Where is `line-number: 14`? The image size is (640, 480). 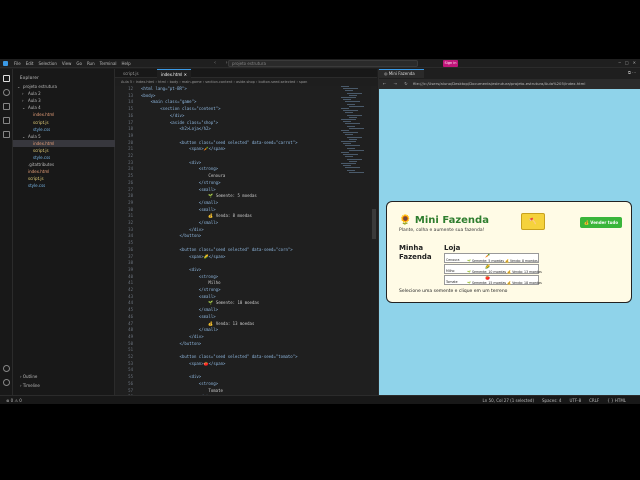 line-number: 14 is located at coordinates (130, 102).